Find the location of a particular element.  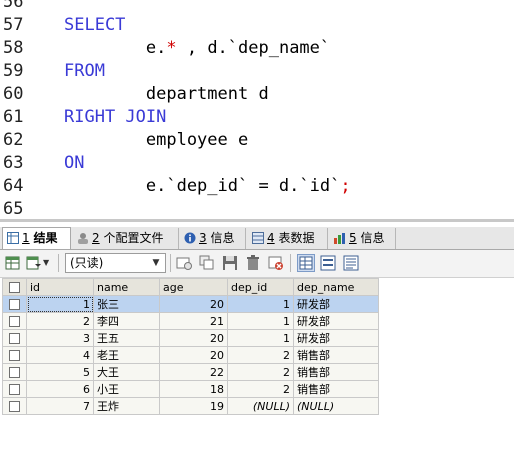

cell-id: 1 is located at coordinates (60, 304).